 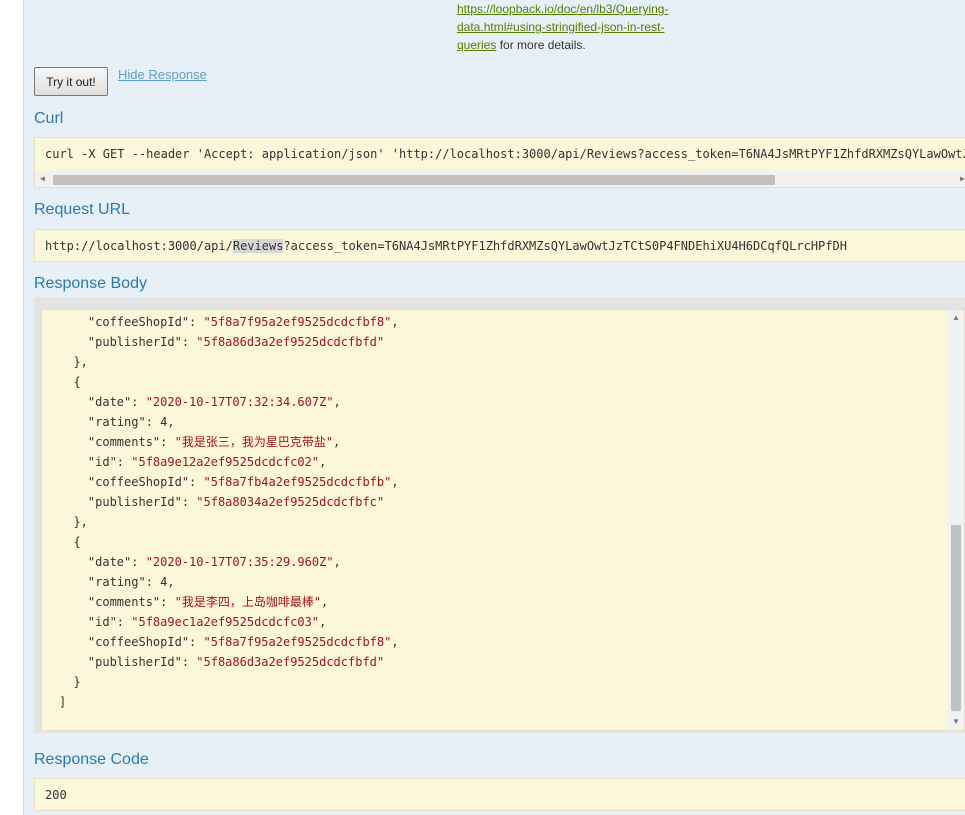 I want to click on highlighted-model-name: Reviews, so click(x=258, y=246).